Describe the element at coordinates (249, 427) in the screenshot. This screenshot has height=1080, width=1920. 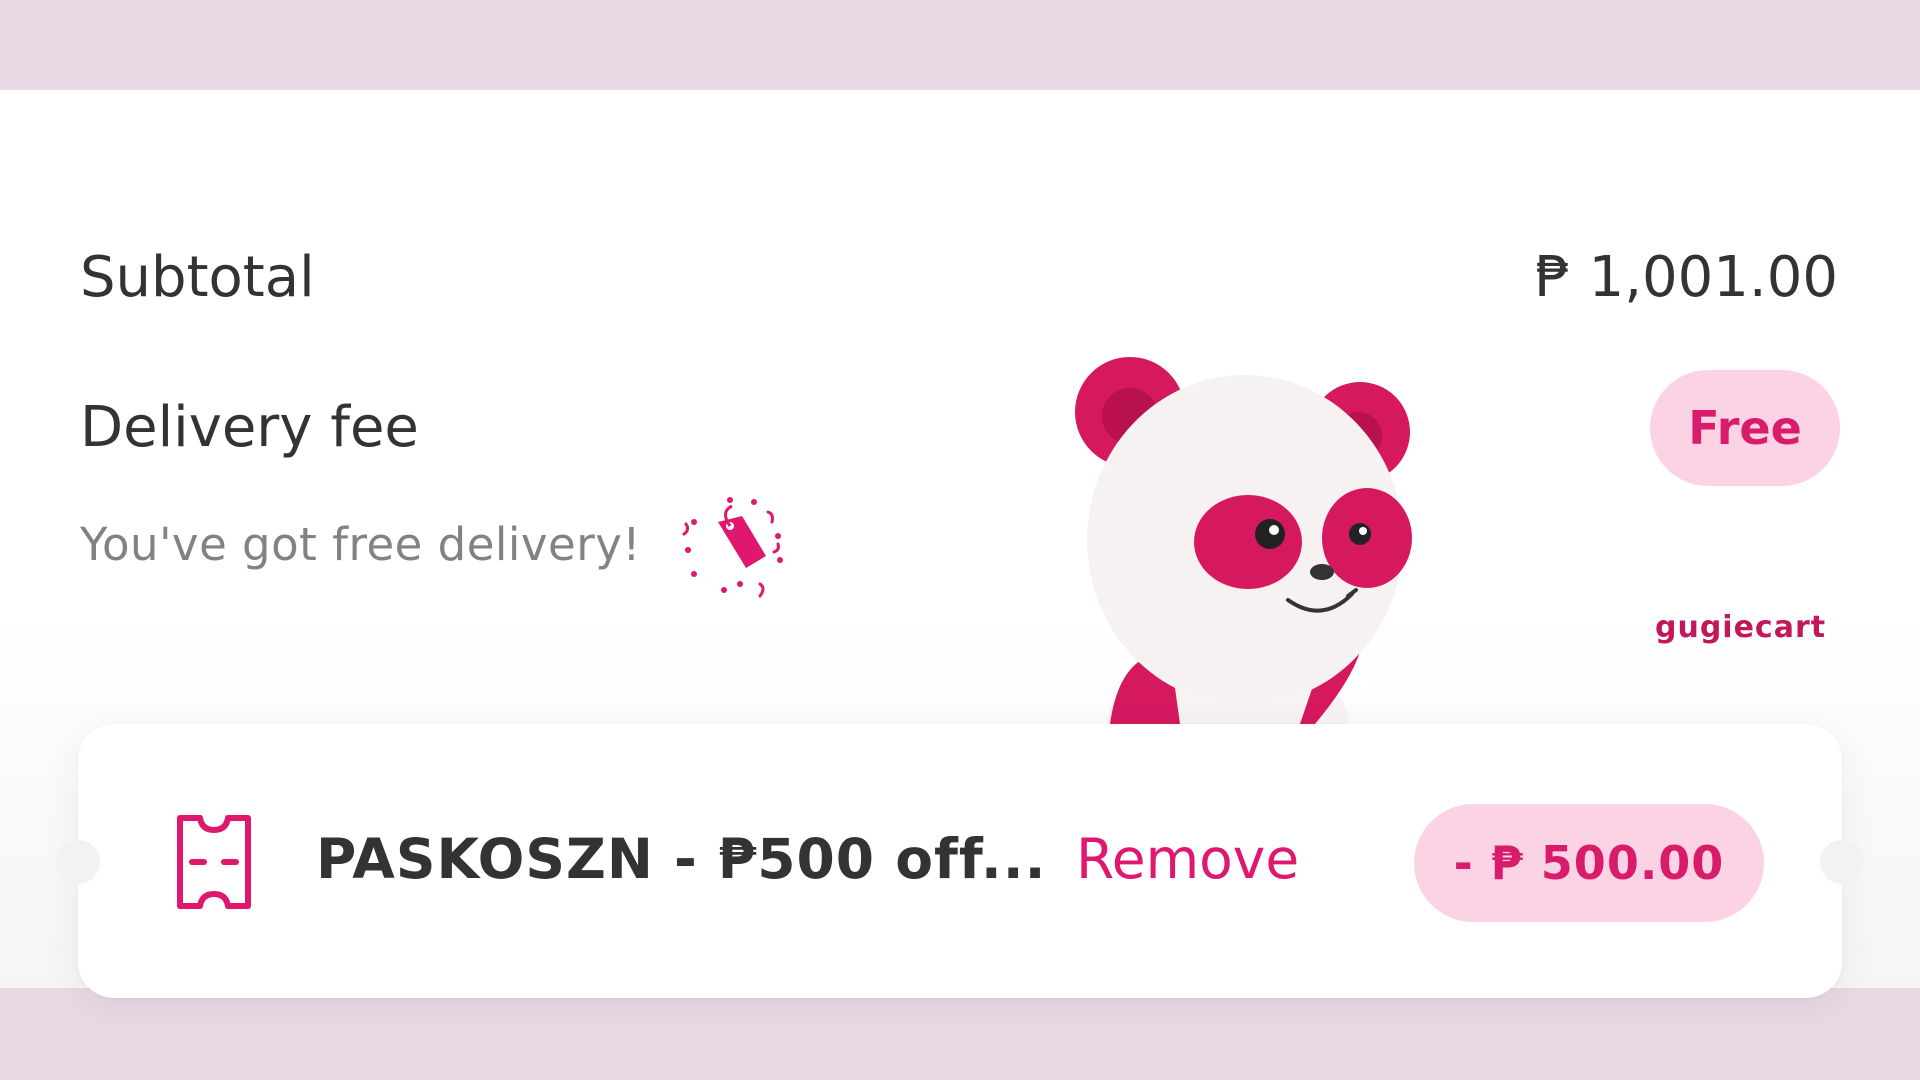
I see `delivery-fee-label: Delivery fee` at that location.